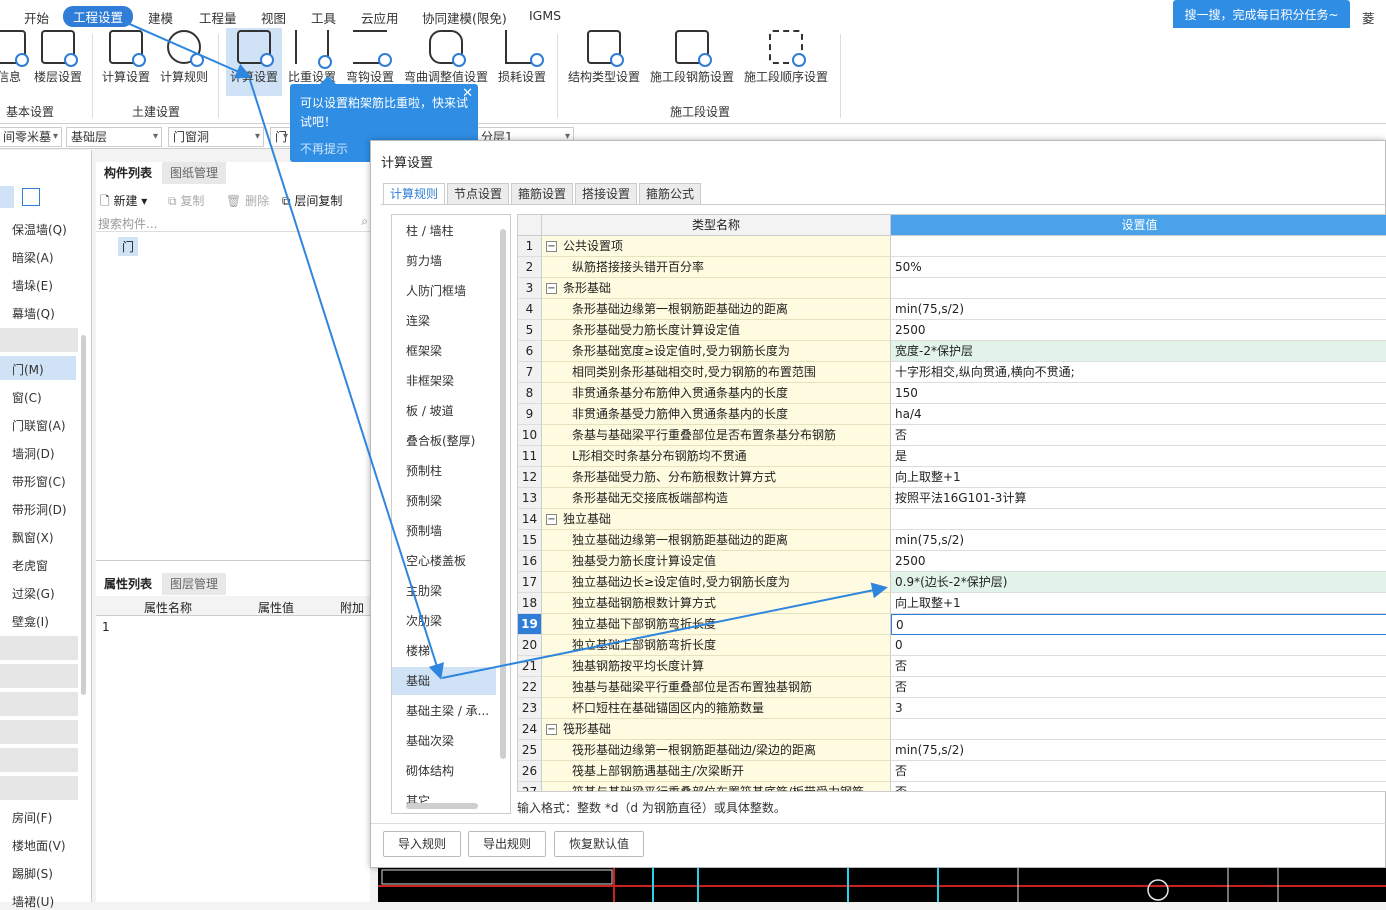  Describe the element at coordinates (188, 50) in the screenshot. I see `arrow-to-calc-settings` at that location.